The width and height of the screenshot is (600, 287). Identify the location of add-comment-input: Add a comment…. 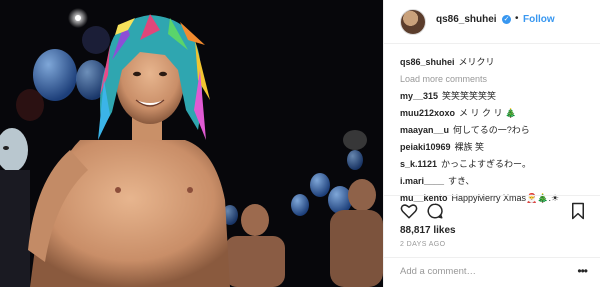
(438, 271).